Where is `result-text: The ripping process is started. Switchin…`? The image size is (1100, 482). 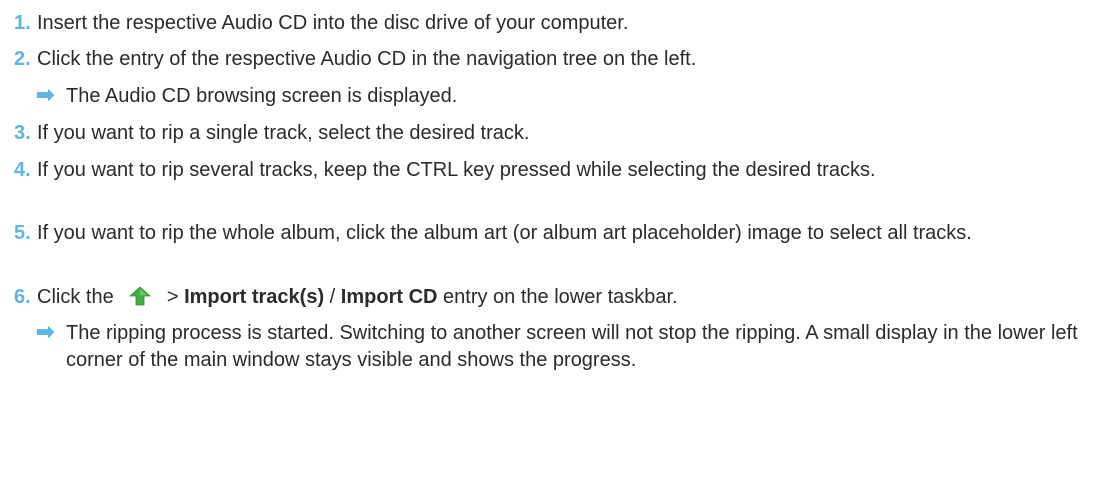 result-text: The ripping process is started. Switchin… is located at coordinates (572, 346).